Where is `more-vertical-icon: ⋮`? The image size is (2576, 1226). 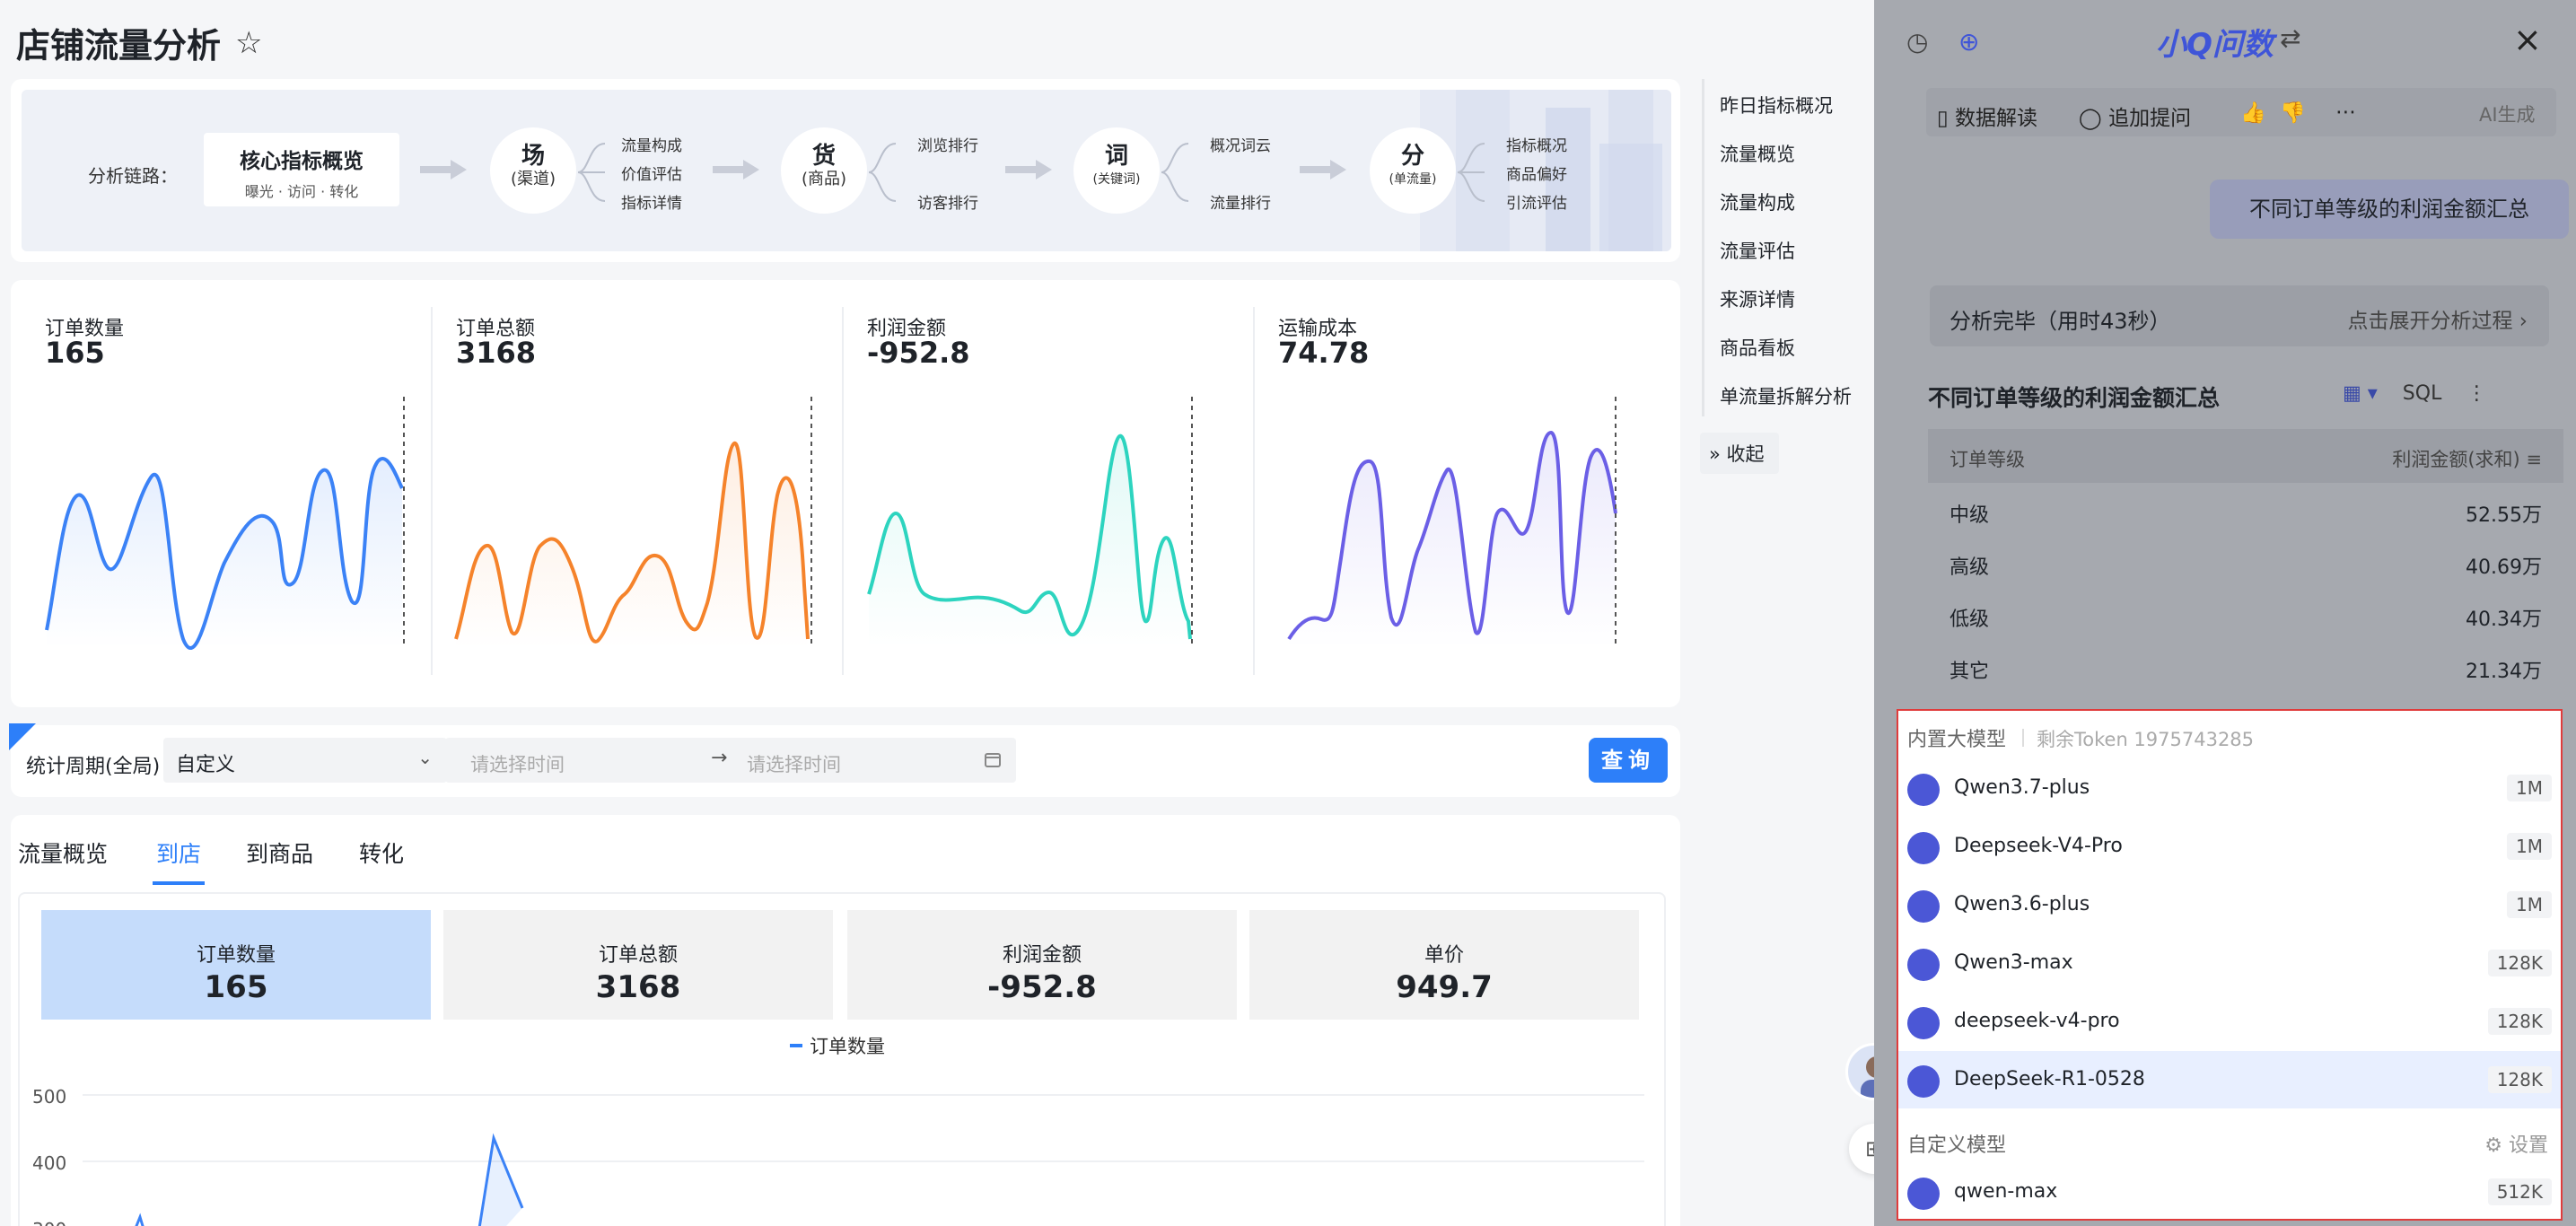
more-vertical-icon: ⋮ is located at coordinates (2476, 394).